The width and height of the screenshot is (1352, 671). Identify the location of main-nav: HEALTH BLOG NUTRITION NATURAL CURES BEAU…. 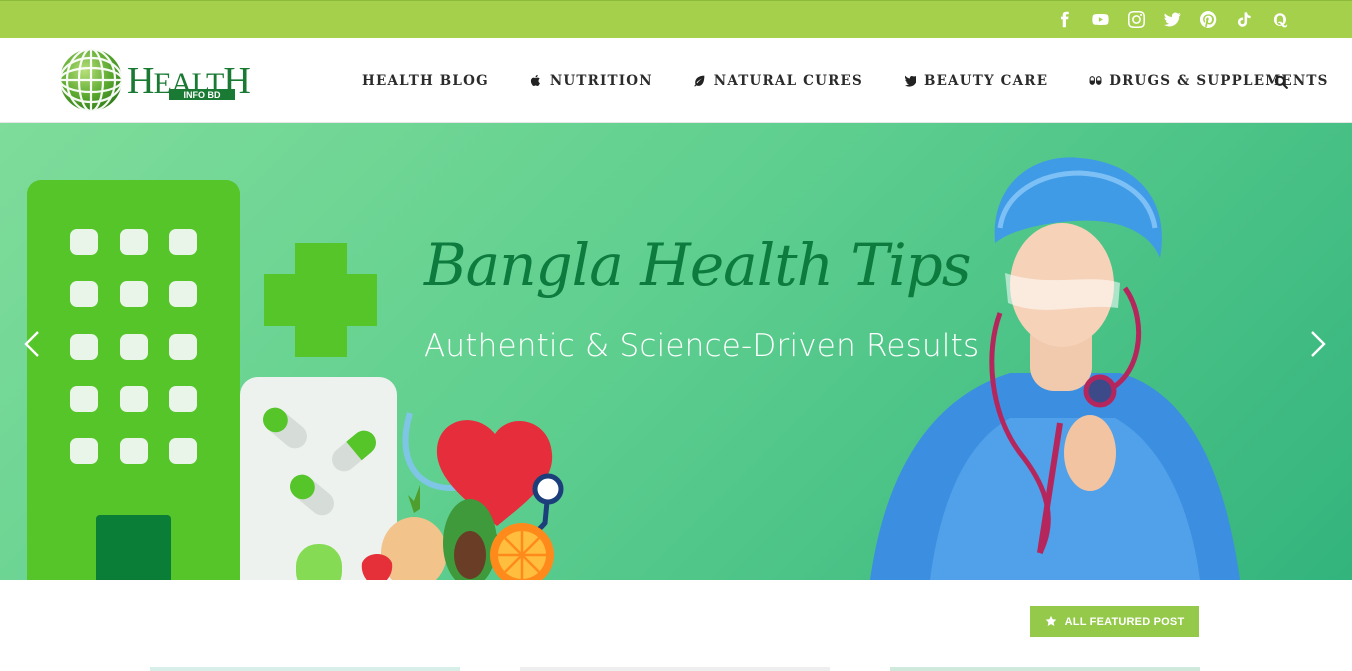
(857, 80).